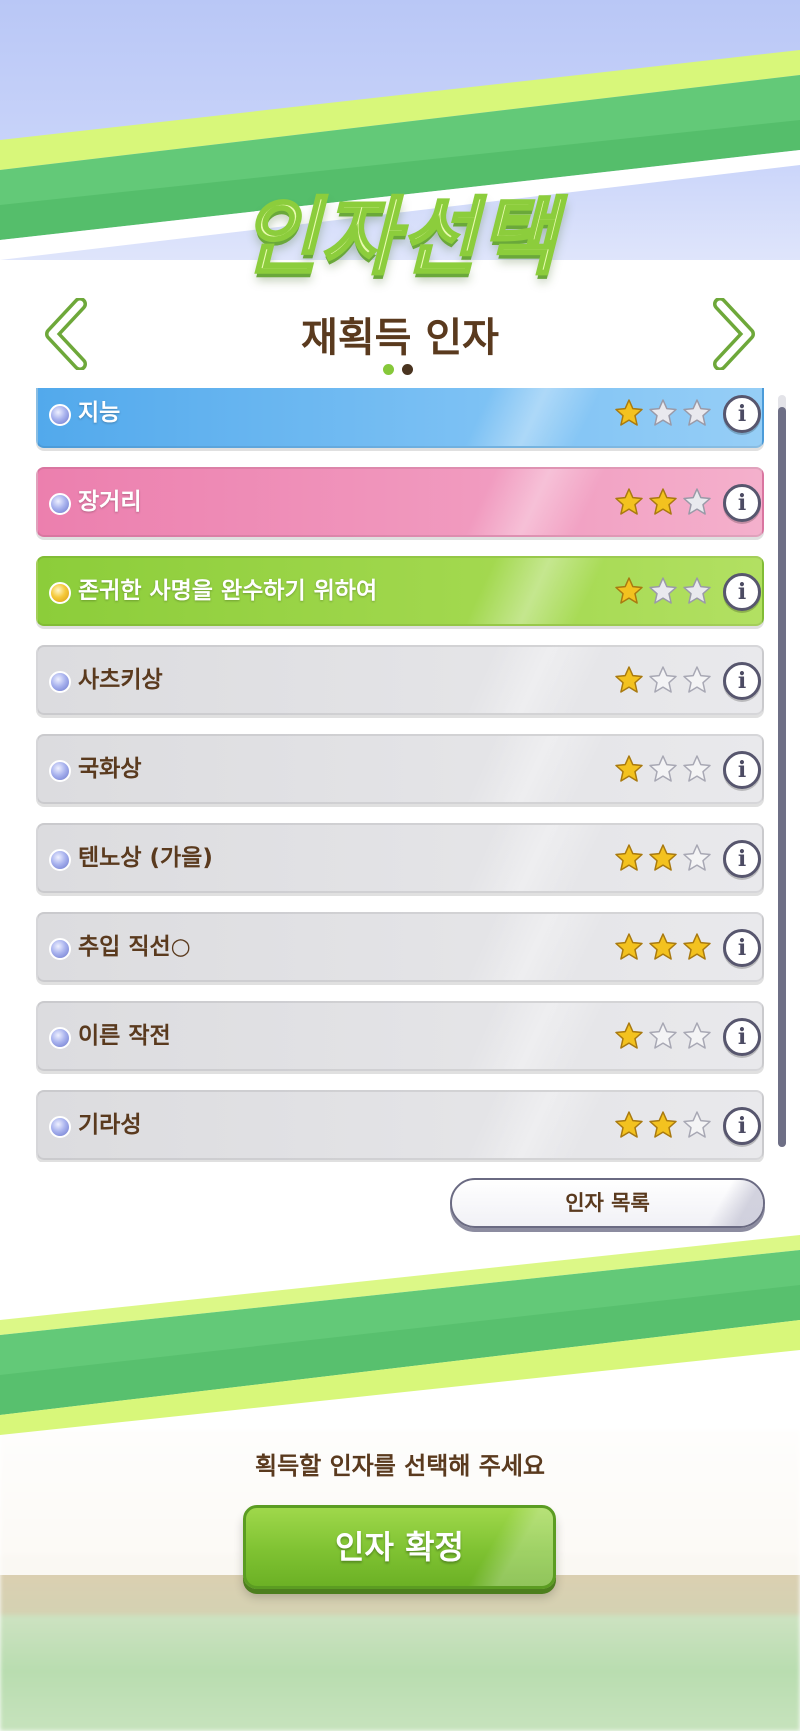 This screenshot has height=1731, width=800. Describe the element at coordinates (134, 947) in the screenshot. I see `factor-name: 추입 직선○` at that location.